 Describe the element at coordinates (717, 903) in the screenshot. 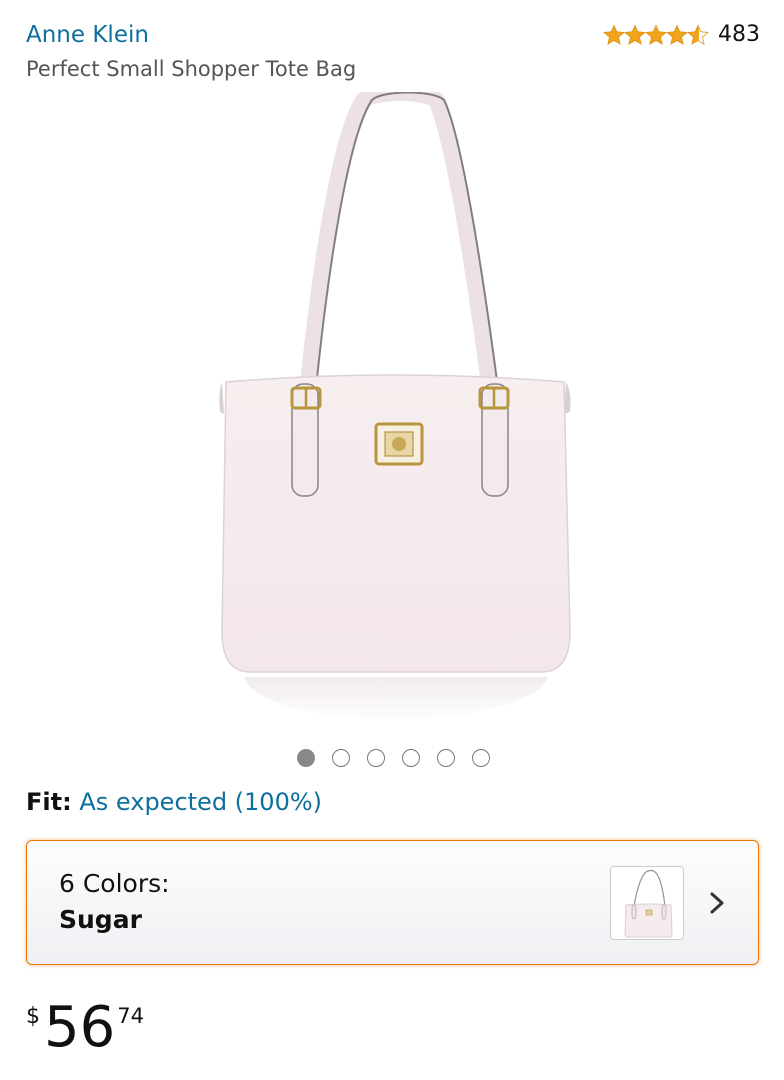

I see `chevron-right-icon` at that location.